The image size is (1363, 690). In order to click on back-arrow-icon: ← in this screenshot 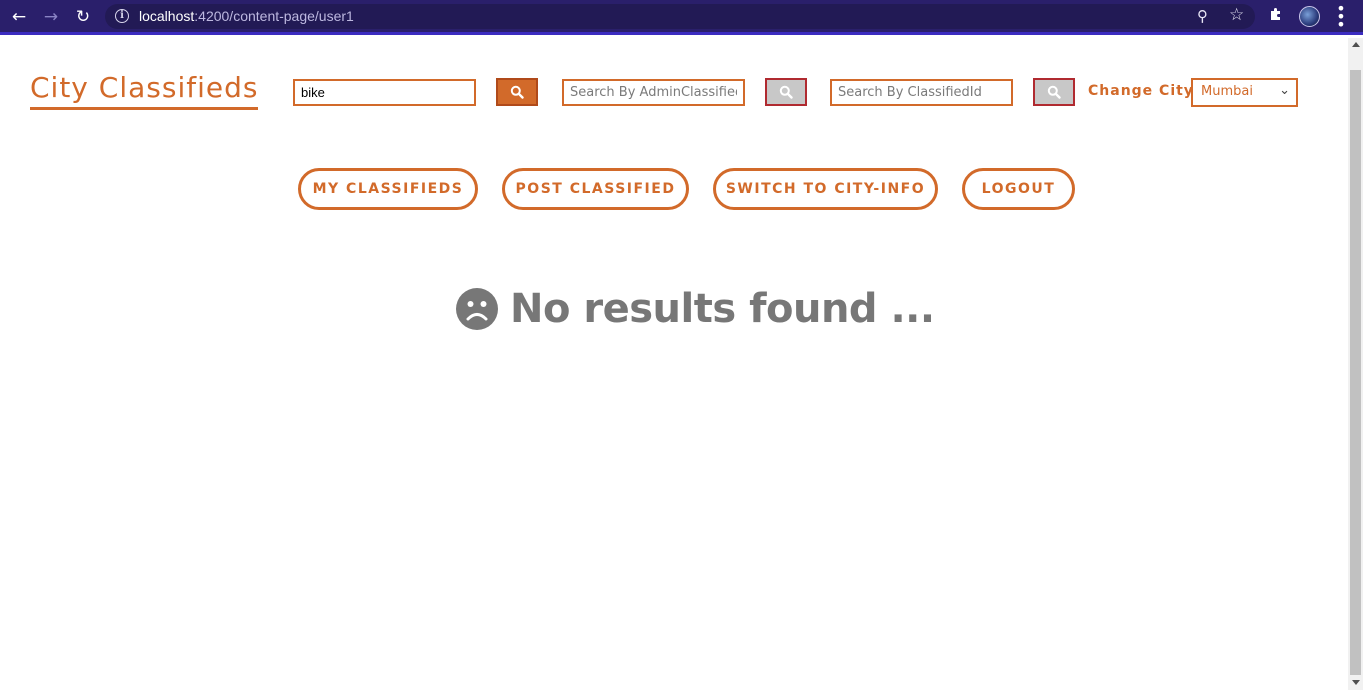, I will do `click(19, 17)`.